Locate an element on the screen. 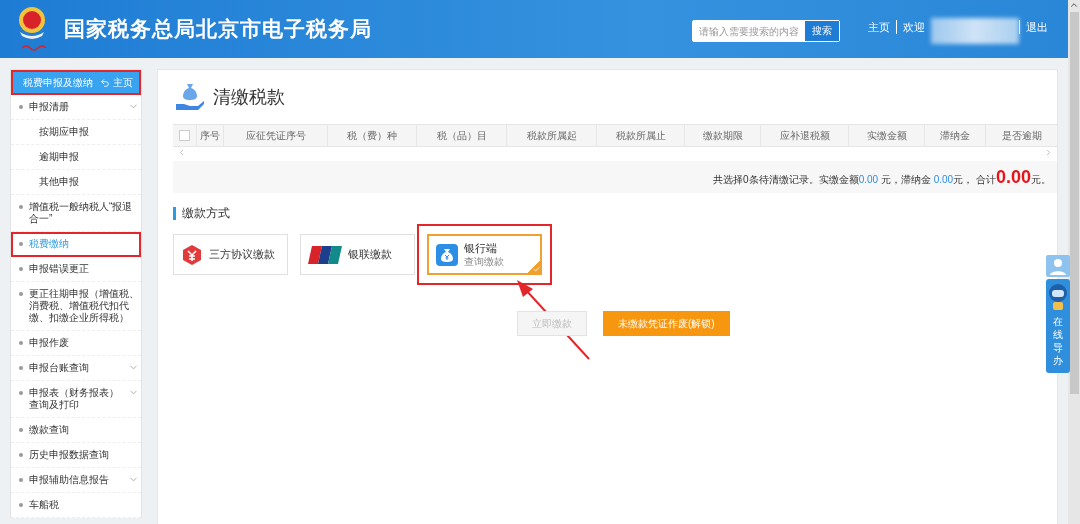  summary-text: 共选择0条待清缴记录。实缴金额0.00 元，滞纳金 0.00元， 合计0.00元。 is located at coordinates (882, 177).